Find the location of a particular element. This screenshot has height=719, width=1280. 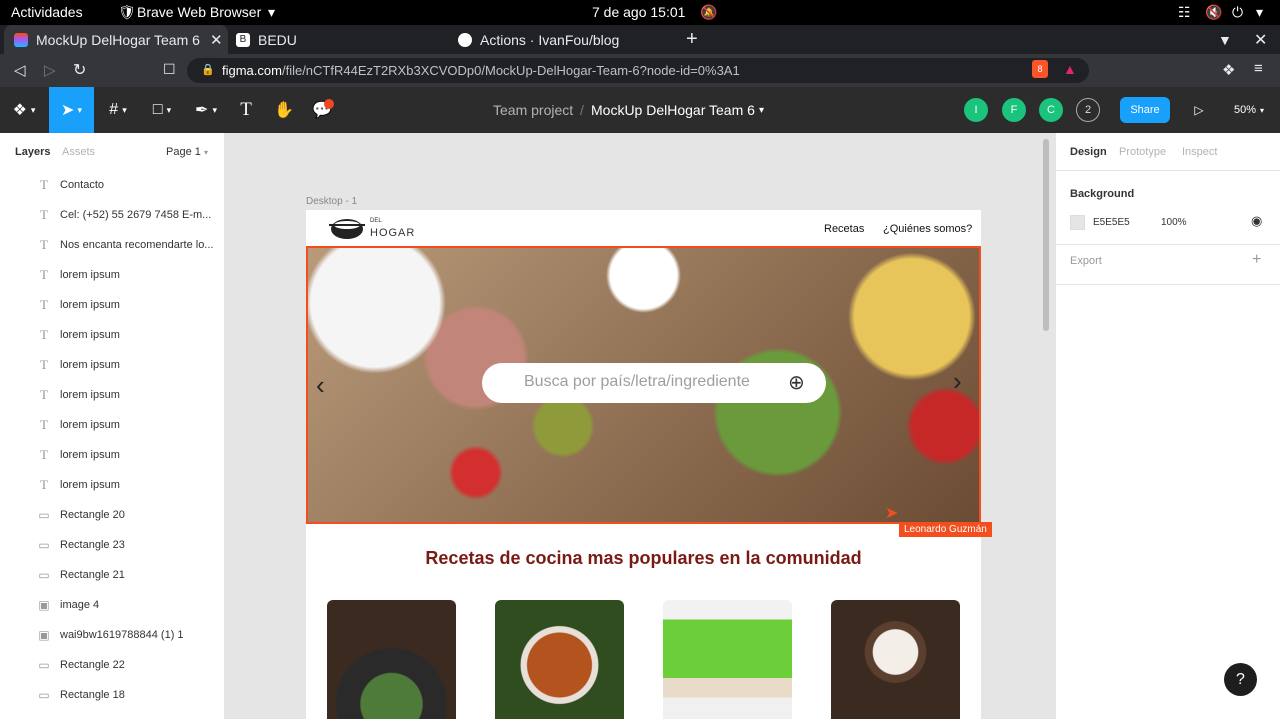

power-icon: ⏻ is located at coordinates (1237, 12).